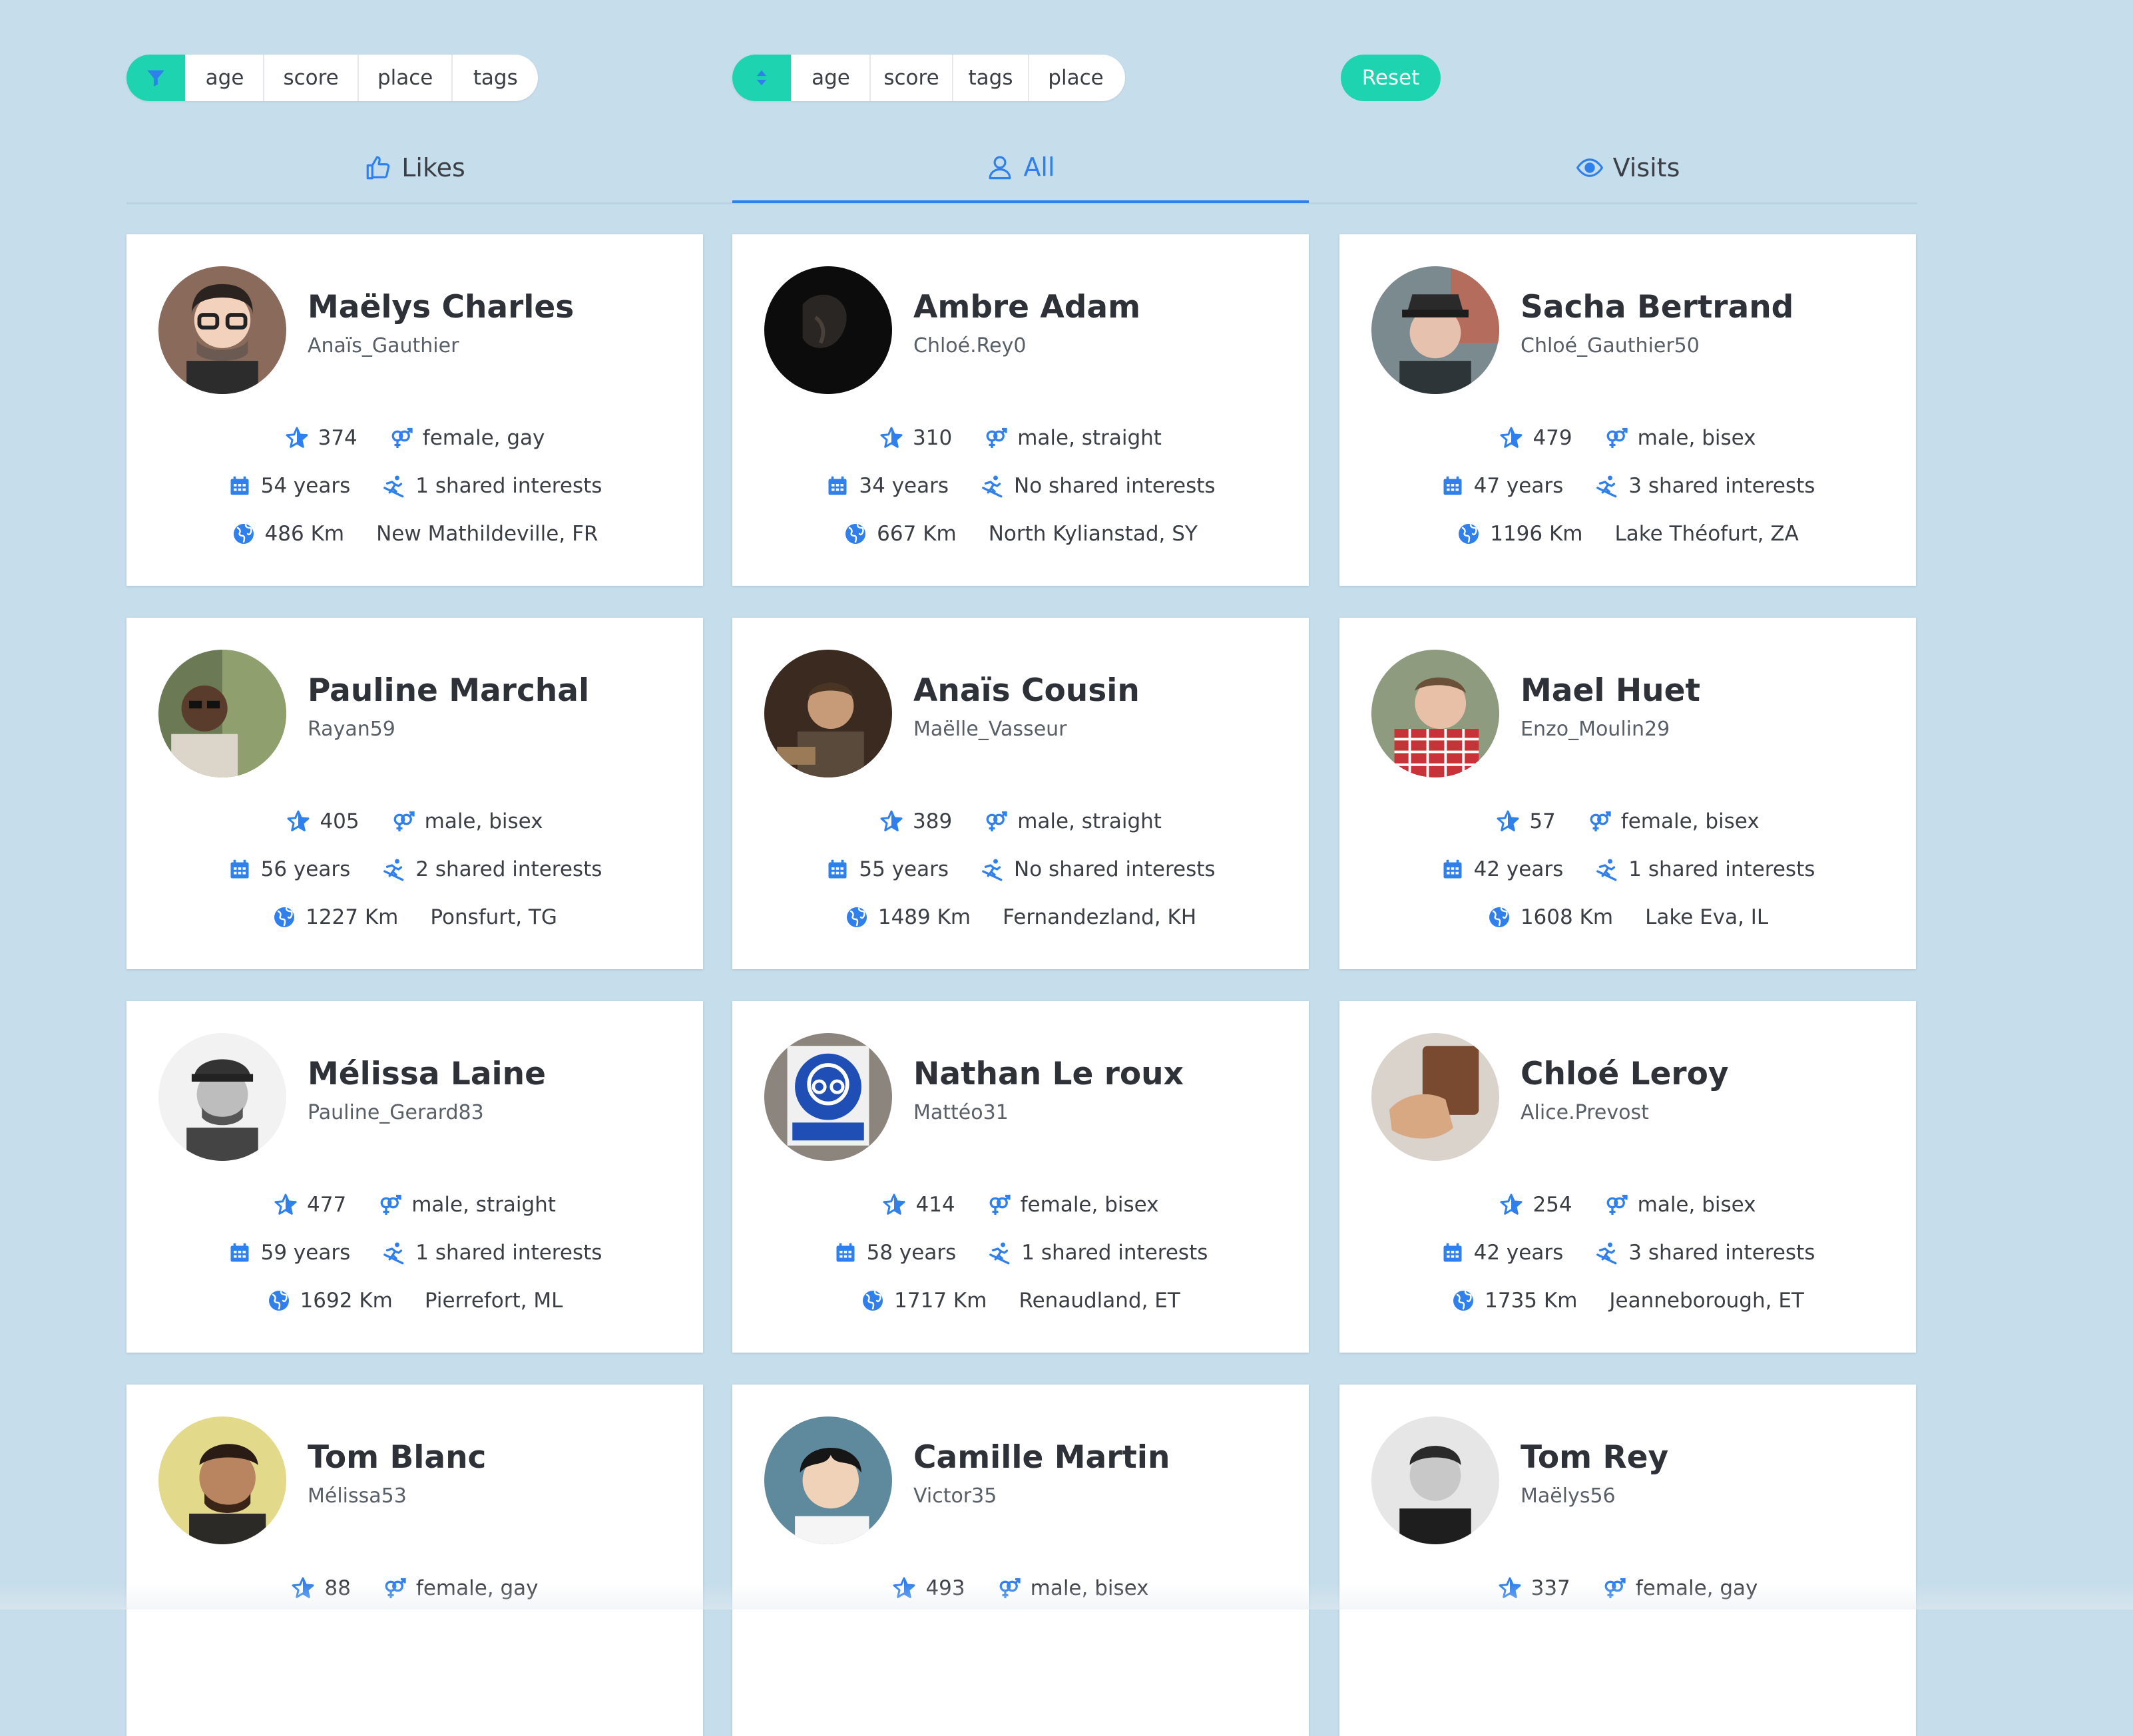 This screenshot has height=1736, width=2133. What do you see at coordinates (830, 78) in the screenshot?
I see `sort-age-button: age` at bounding box center [830, 78].